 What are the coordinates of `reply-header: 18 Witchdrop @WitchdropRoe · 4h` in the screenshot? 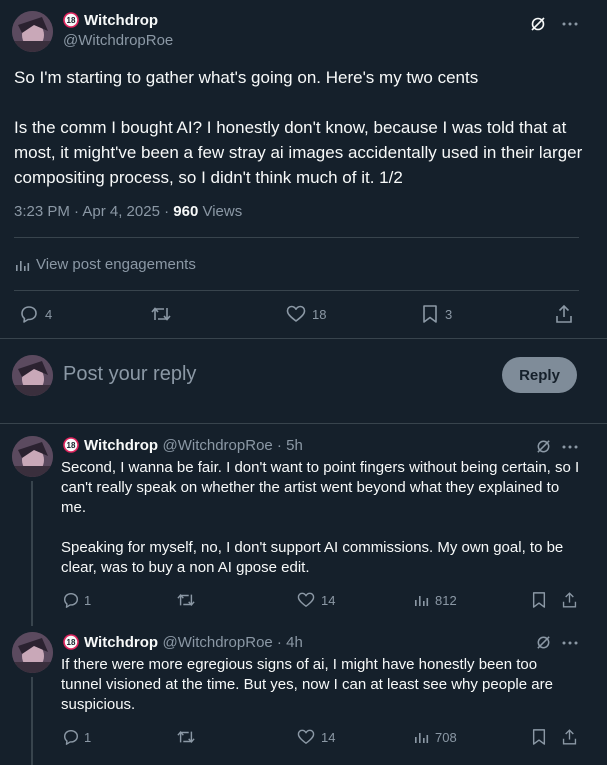 It's located at (183, 643).